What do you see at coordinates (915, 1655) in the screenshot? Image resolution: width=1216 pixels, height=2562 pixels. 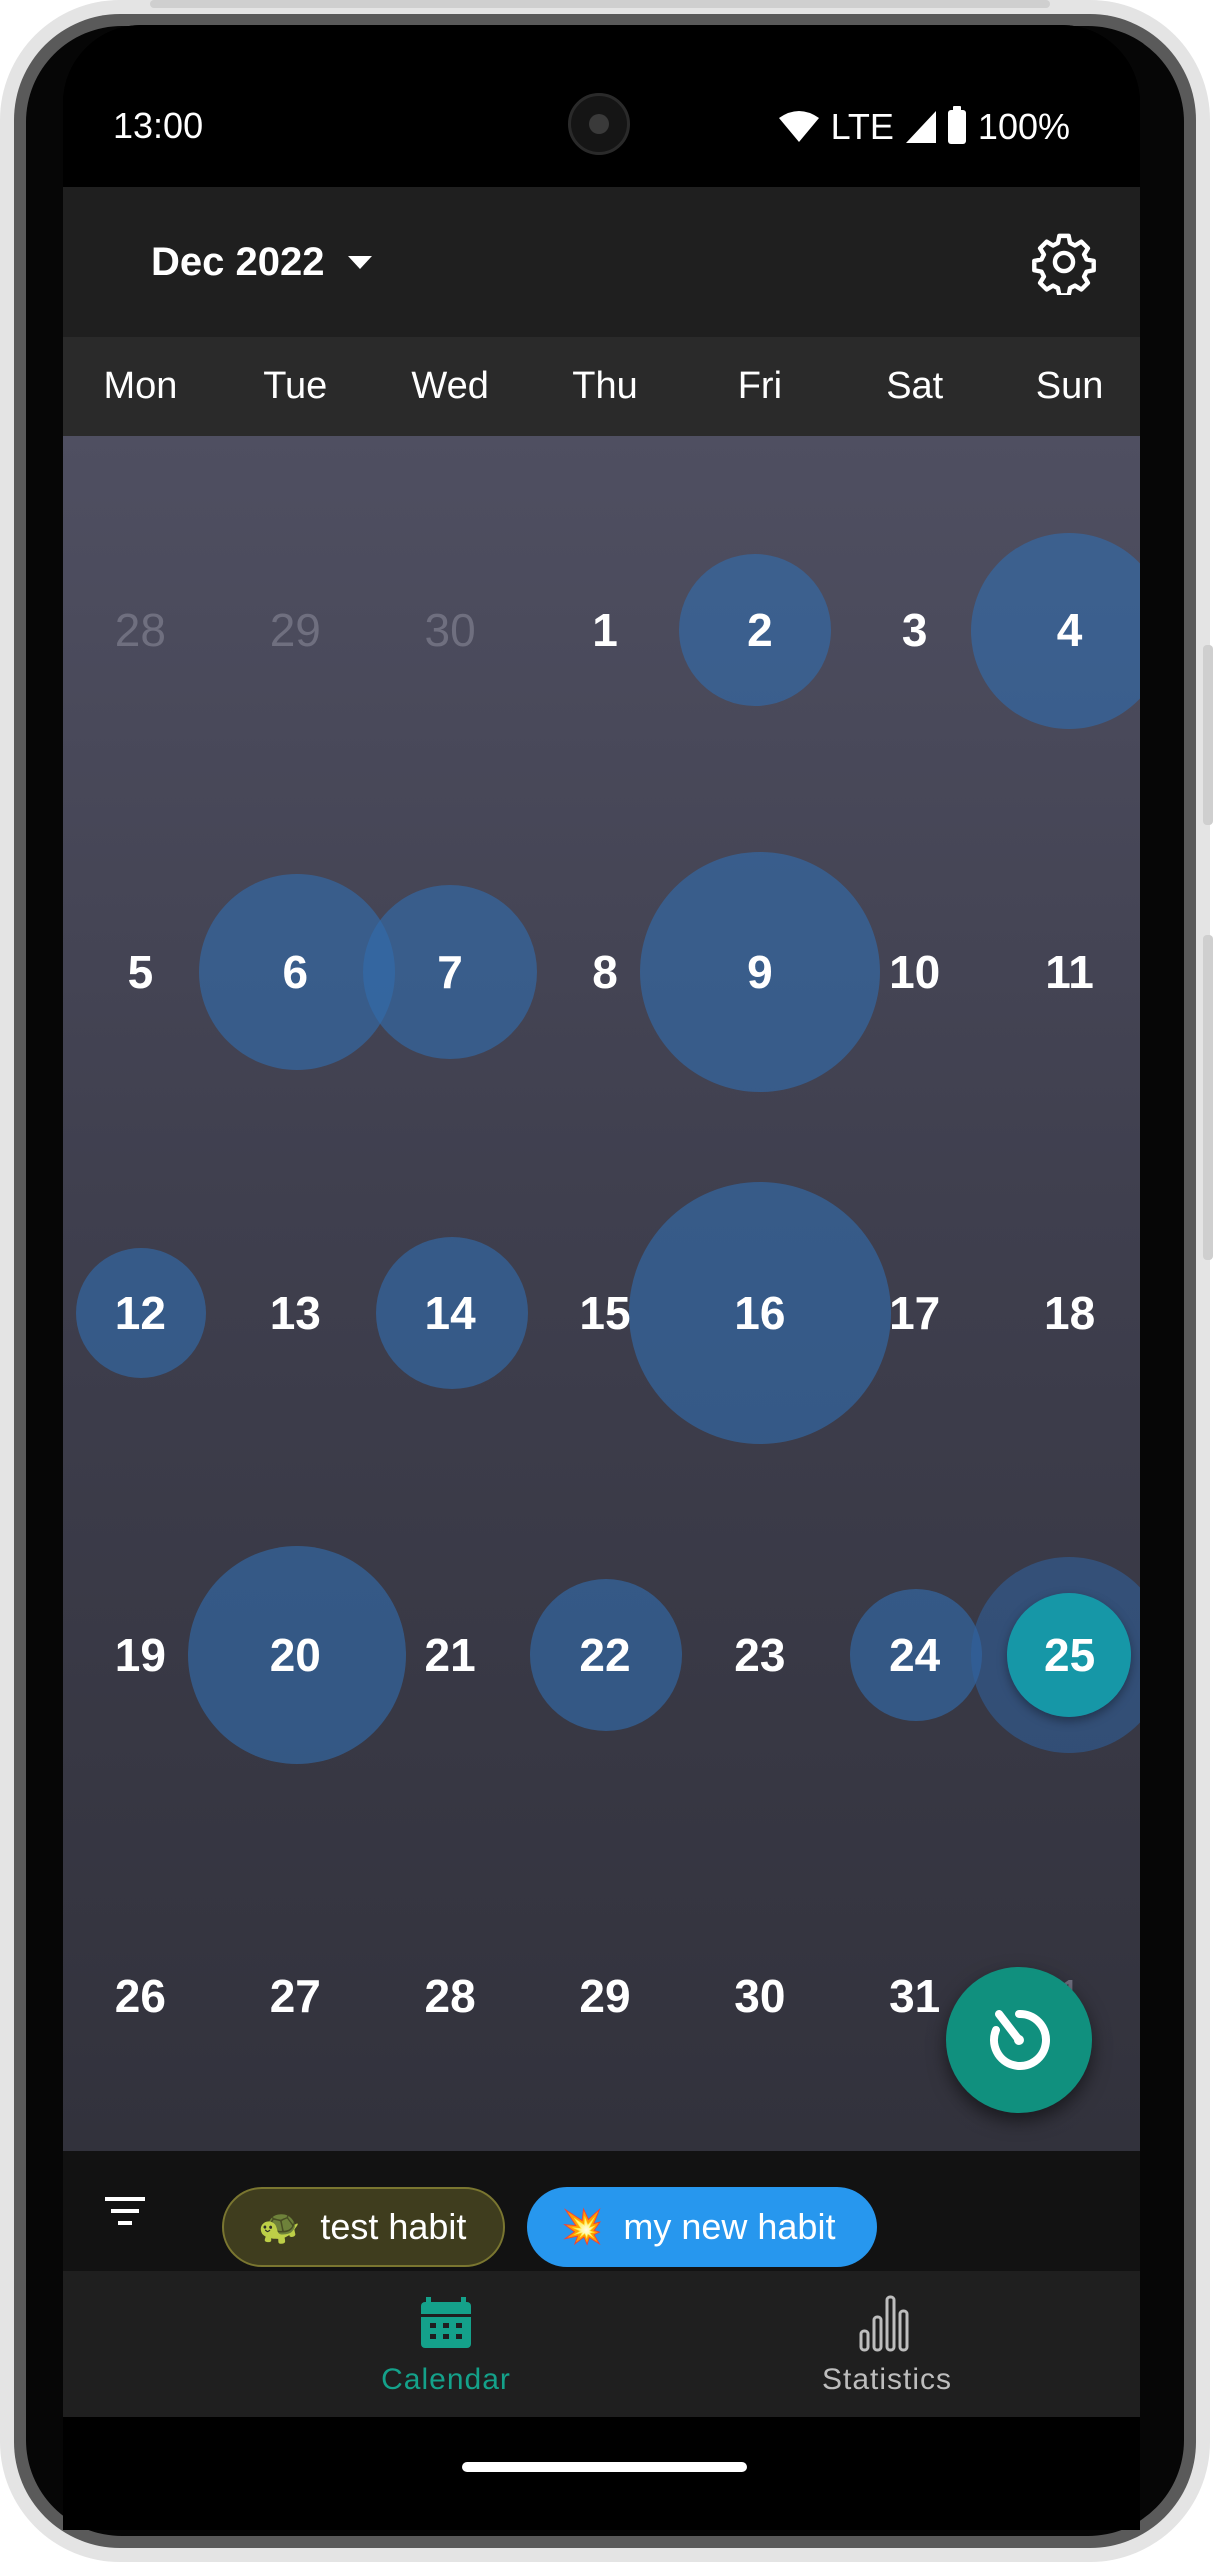 I see `day-cell: 24` at bounding box center [915, 1655].